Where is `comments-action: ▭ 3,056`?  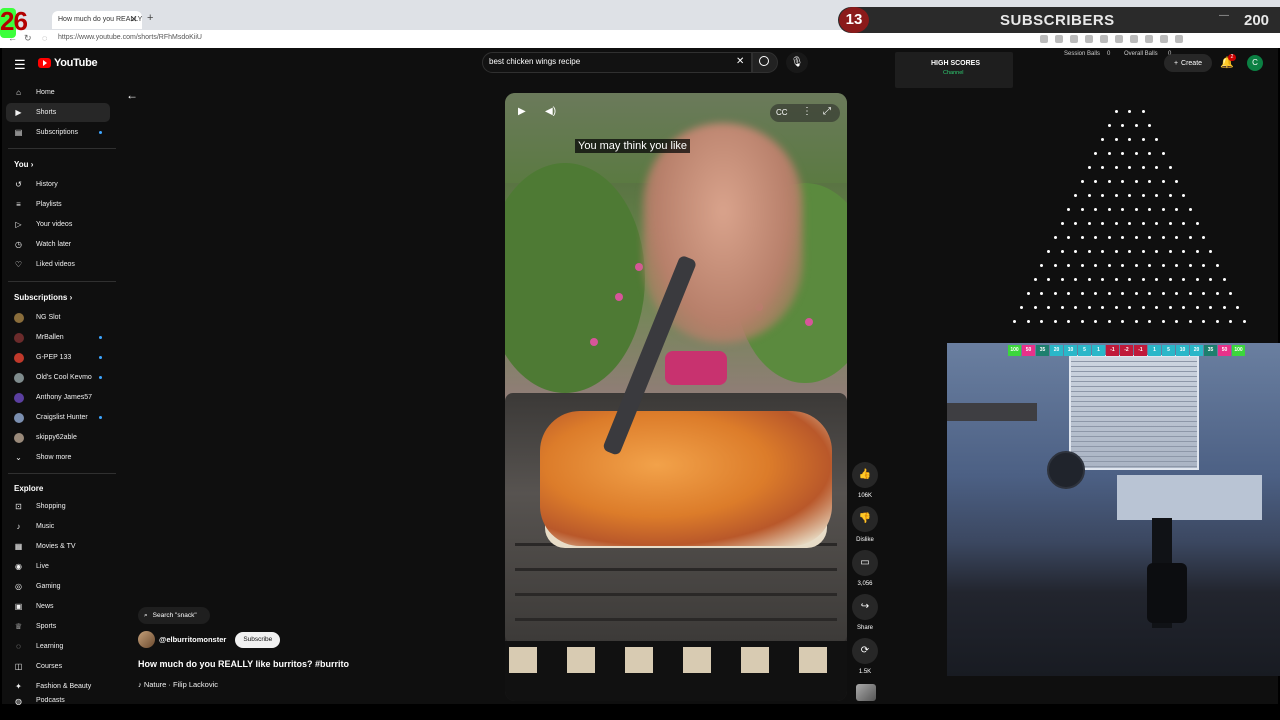
comments-action: ▭ 3,056 is located at coordinates (865, 568).